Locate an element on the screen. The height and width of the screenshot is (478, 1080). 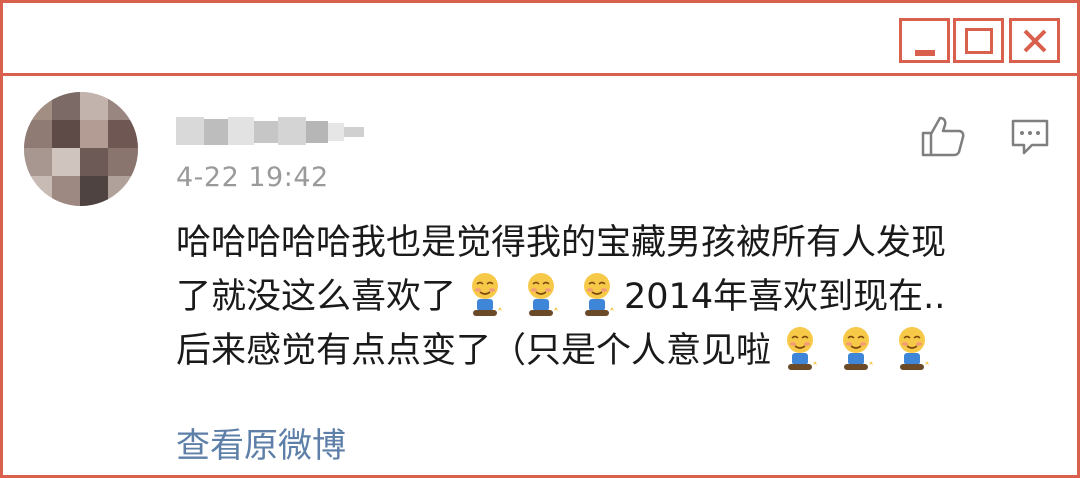
close-button is located at coordinates (1034, 40).